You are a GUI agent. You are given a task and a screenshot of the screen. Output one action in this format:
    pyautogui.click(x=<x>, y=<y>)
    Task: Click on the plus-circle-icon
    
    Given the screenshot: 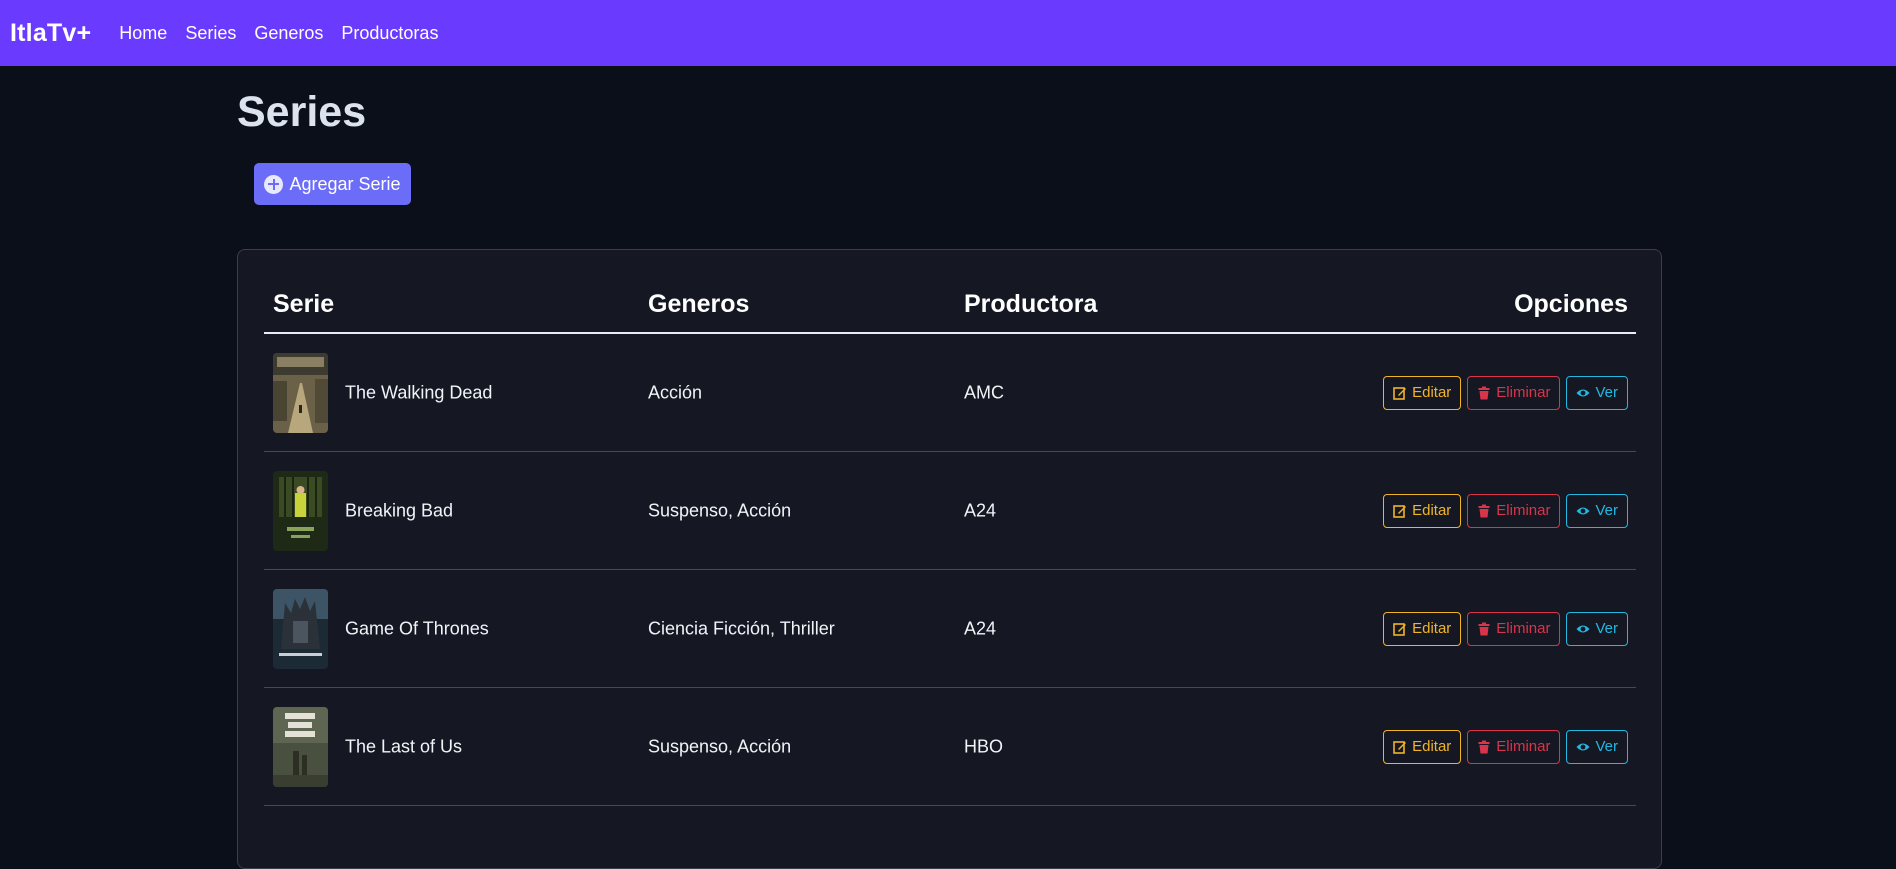 What is the action you would take?
    pyautogui.click(x=274, y=184)
    